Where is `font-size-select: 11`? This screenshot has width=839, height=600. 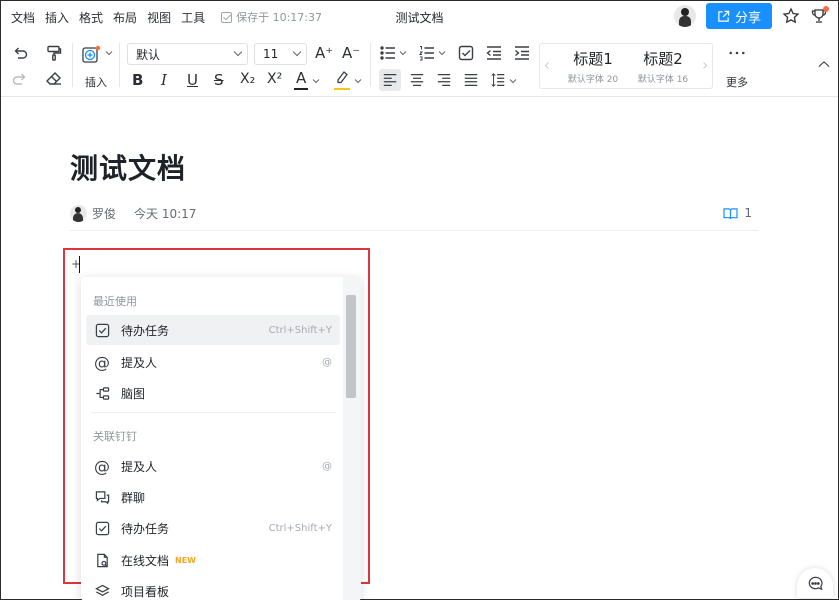 font-size-select: 11 is located at coordinates (280, 54).